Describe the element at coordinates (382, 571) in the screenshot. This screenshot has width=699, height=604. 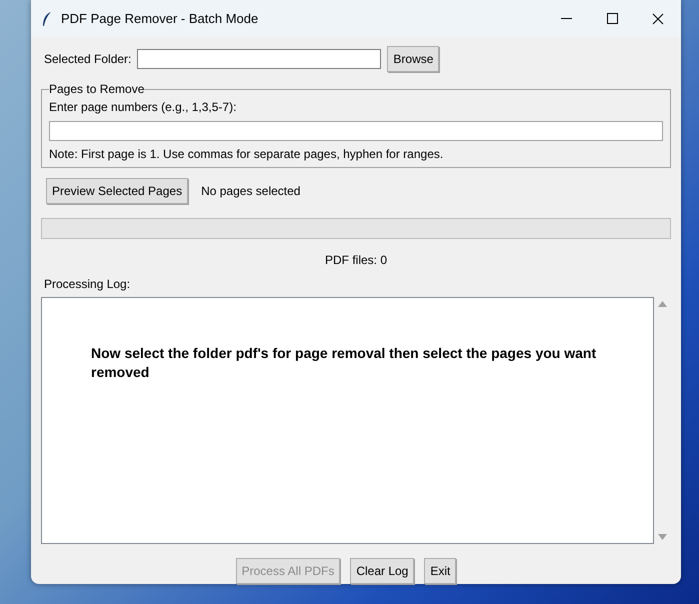
I see `action-button: Clear Log` at that location.